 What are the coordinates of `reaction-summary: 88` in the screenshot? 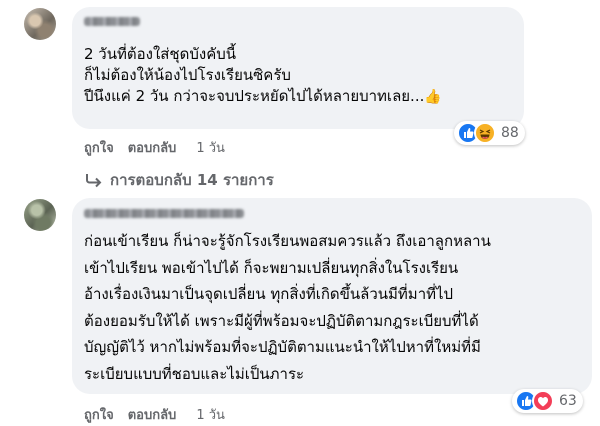 It's located at (489, 133).